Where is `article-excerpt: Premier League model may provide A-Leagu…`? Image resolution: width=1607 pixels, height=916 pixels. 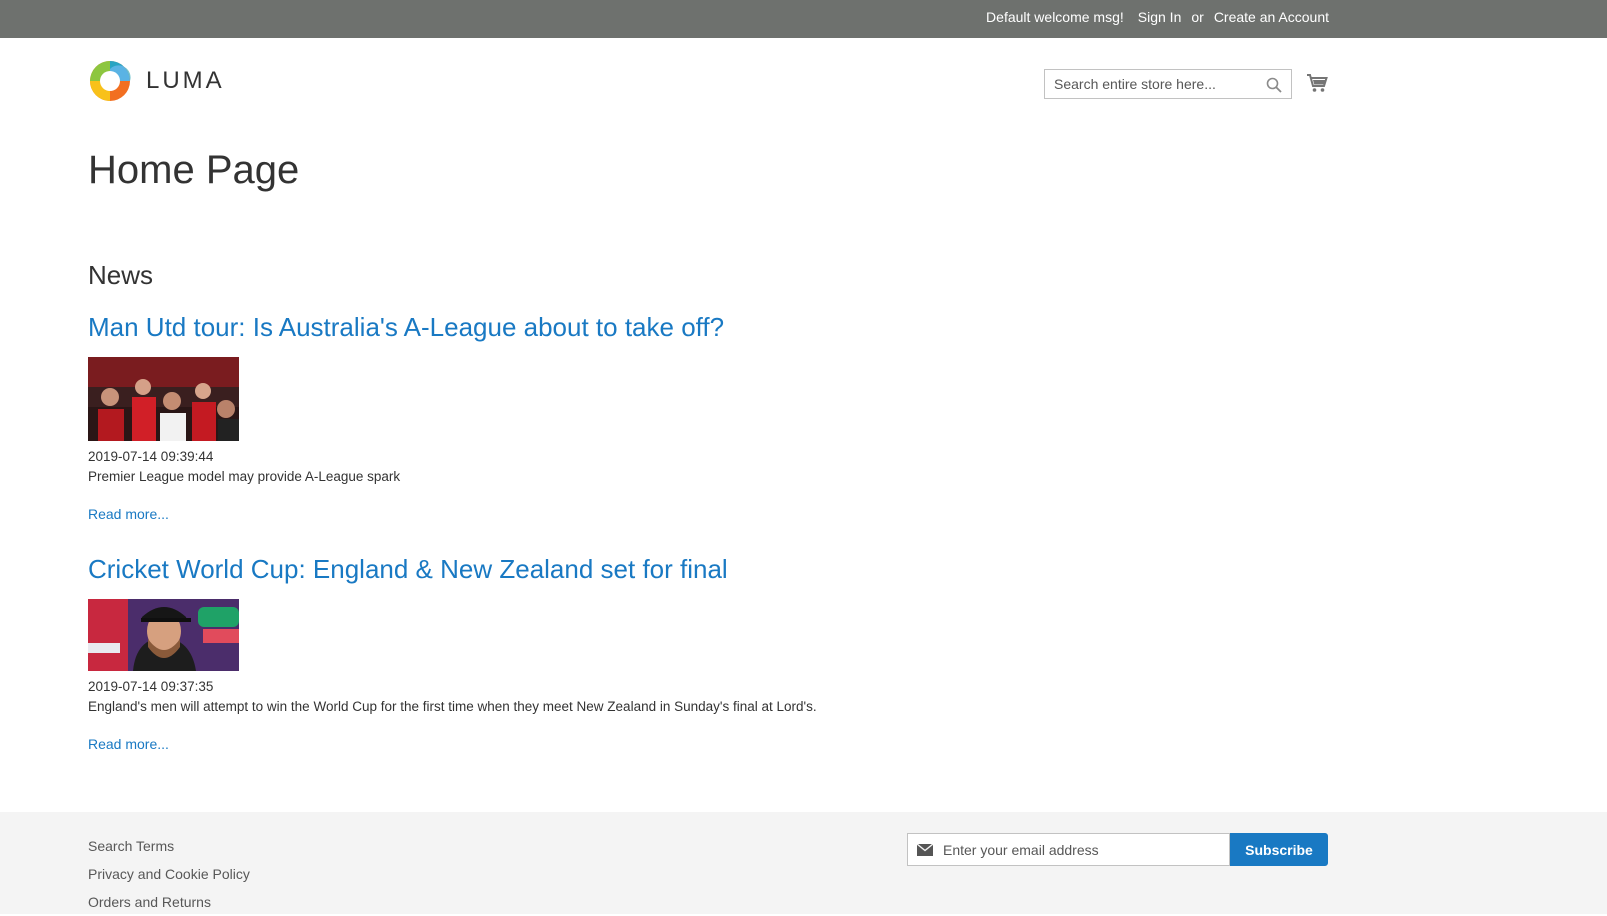
article-excerpt: Premier League model may provide A-Leagu… is located at coordinates (244, 476).